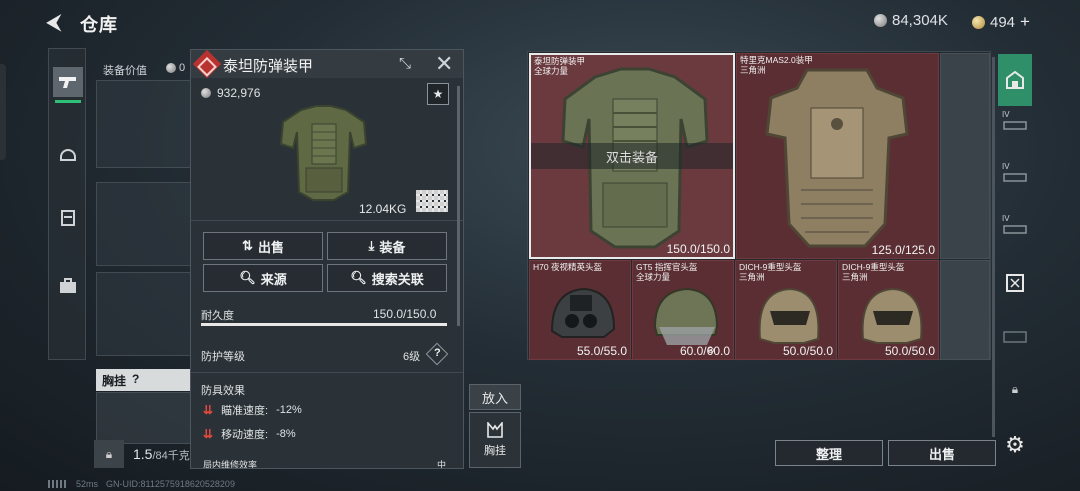 This screenshot has height=491, width=1080. I want to click on tab-case-1: IV, so click(1015, 125).